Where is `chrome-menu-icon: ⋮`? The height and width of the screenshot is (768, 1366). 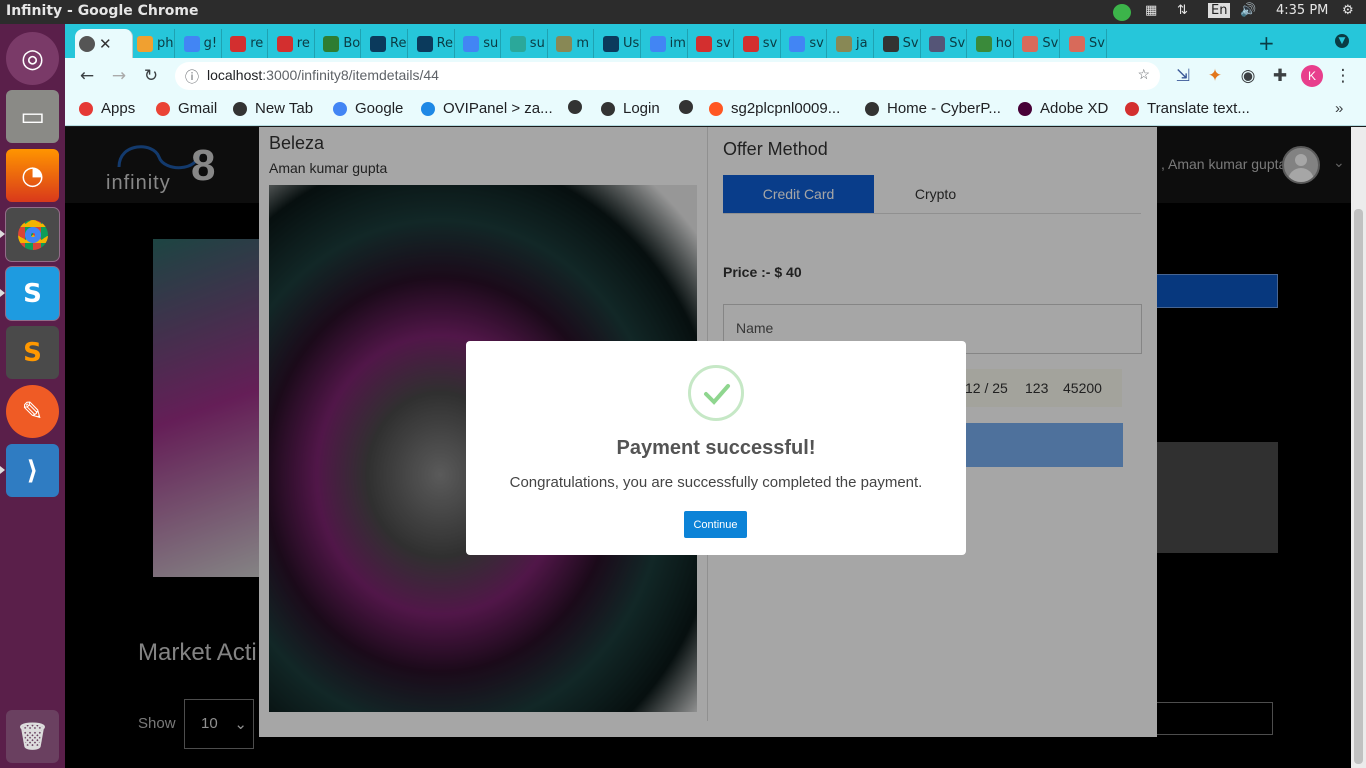
chrome-menu-icon: ⋮ is located at coordinates (1343, 76).